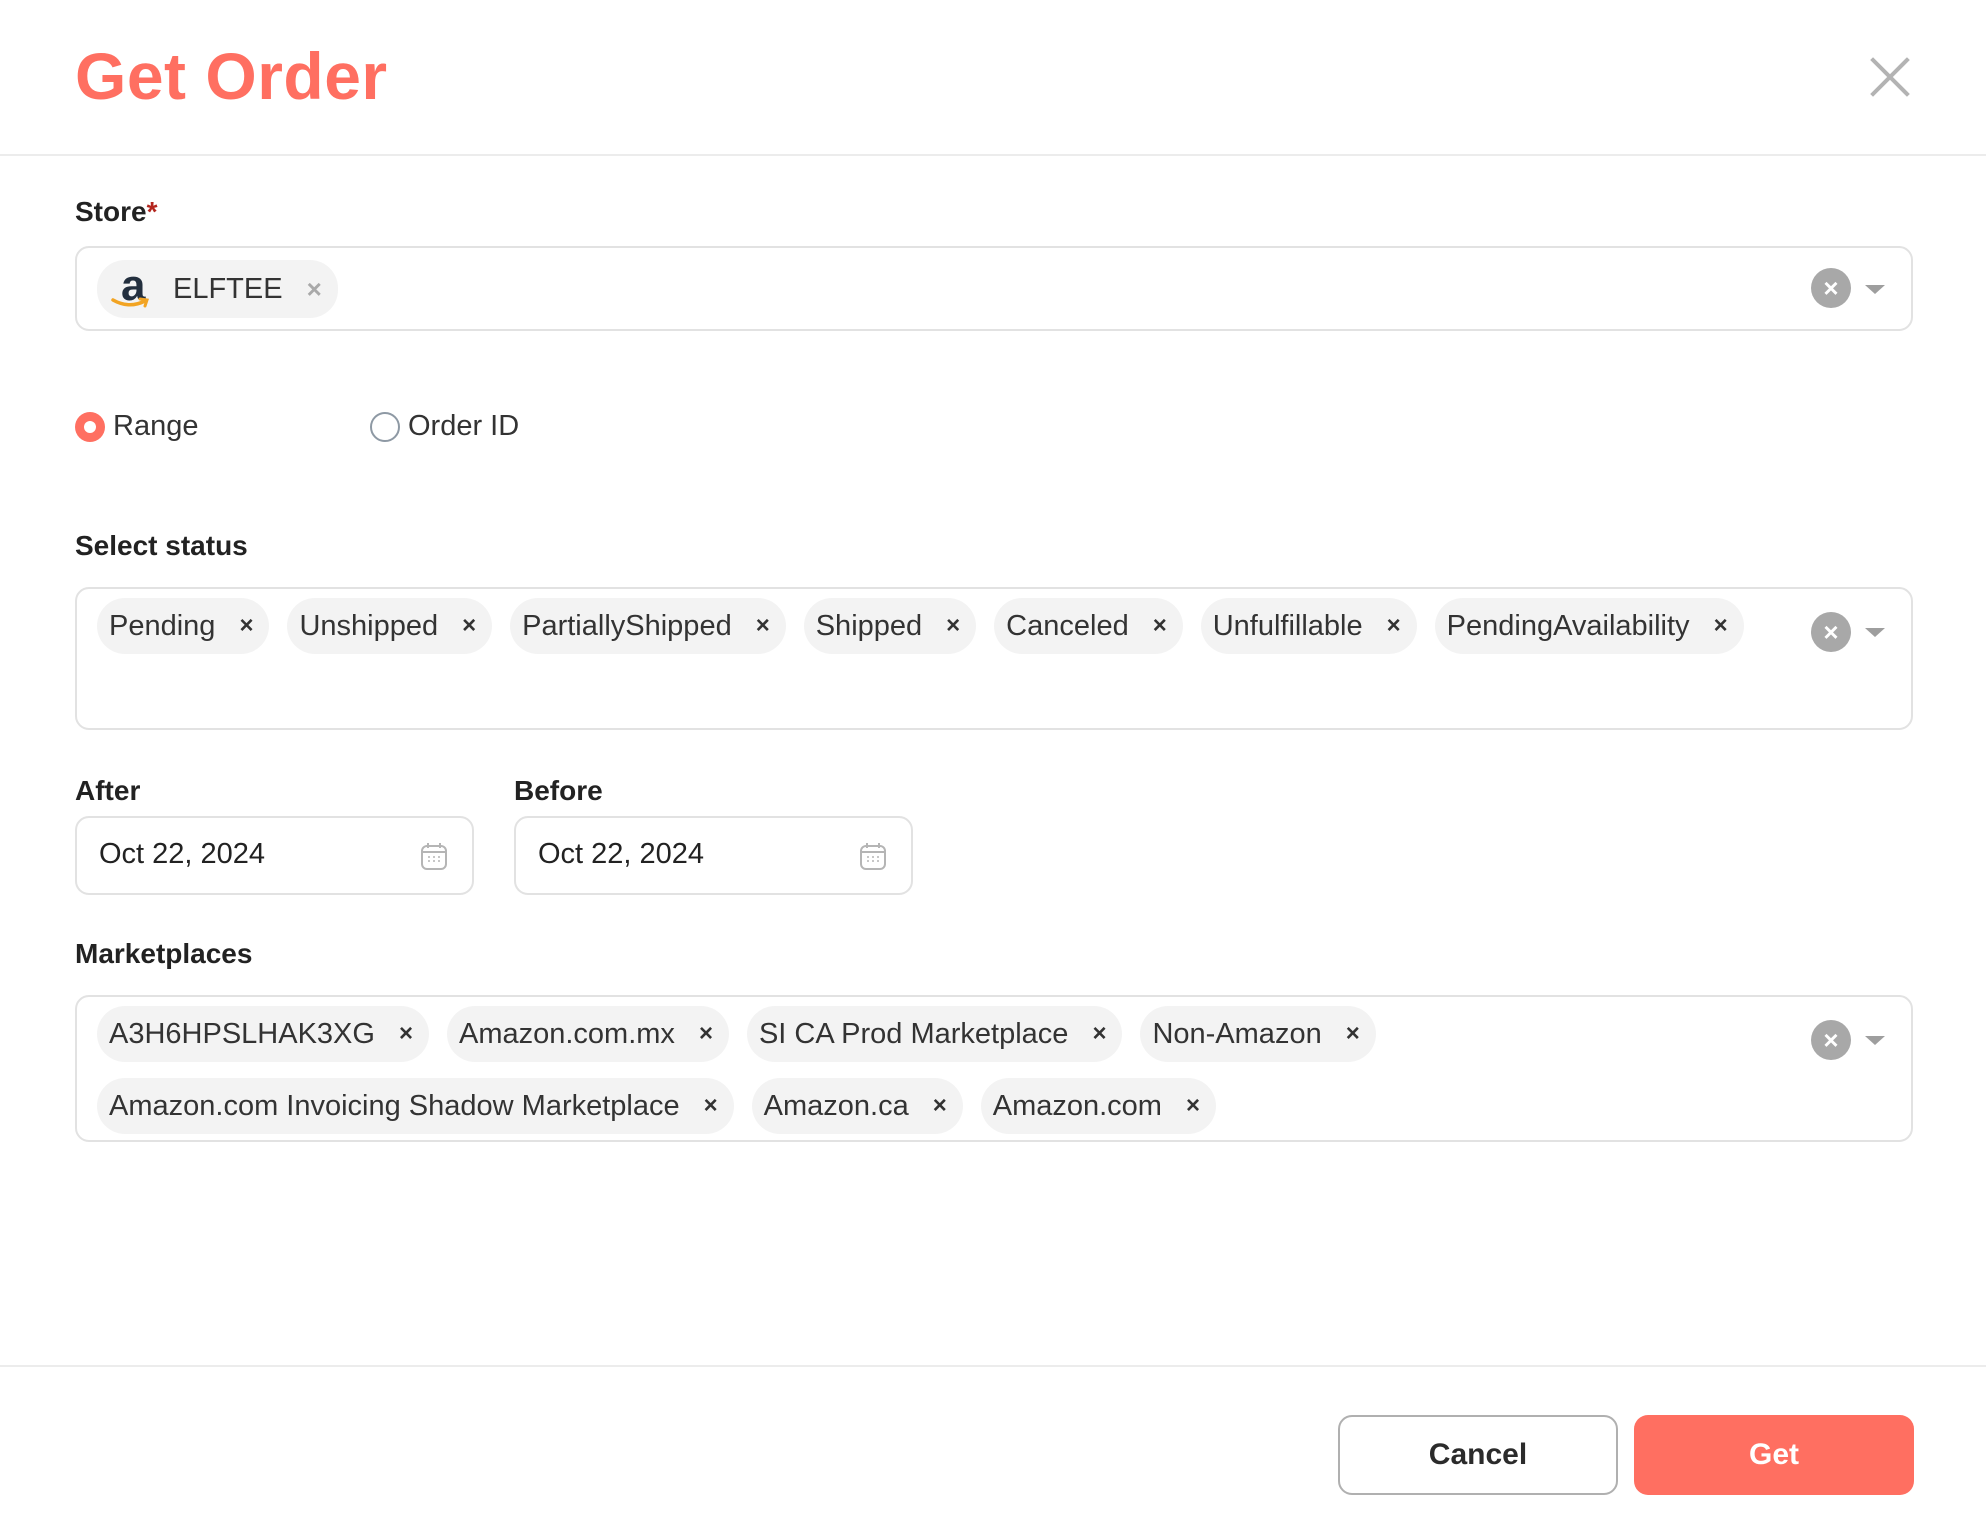 The height and width of the screenshot is (1534, 1986). What do you see at coordinates (161, 545) in the screenshot?
I see `status-label: Select status` at bounding box center [161, 545].